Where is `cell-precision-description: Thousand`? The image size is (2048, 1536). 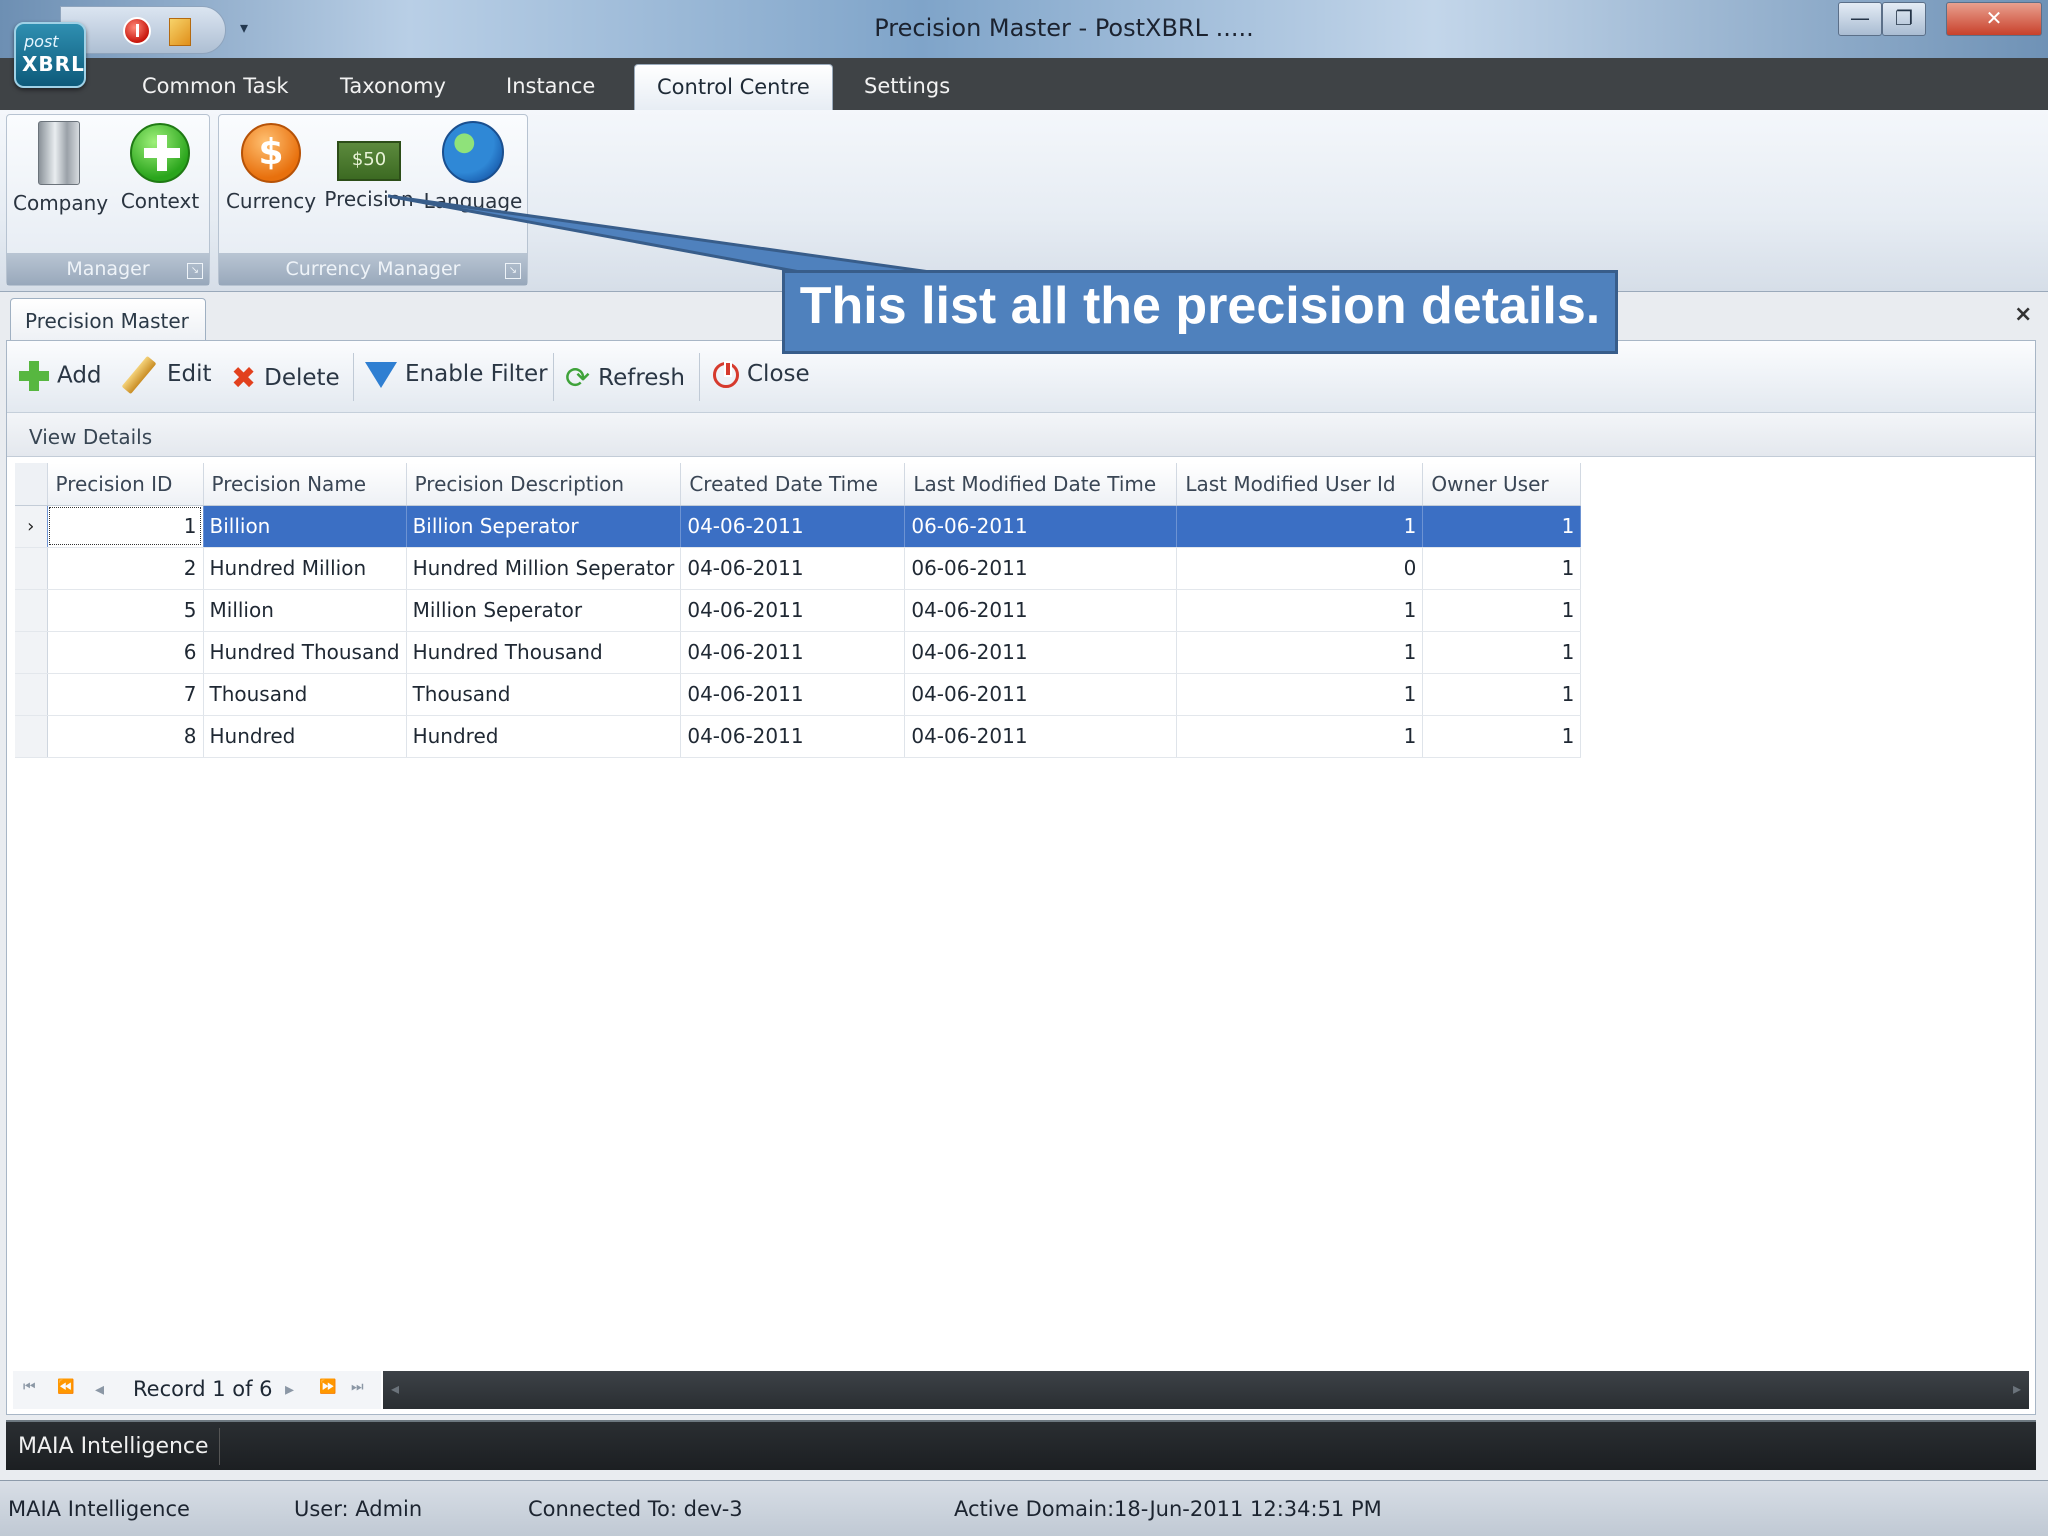
cell-precision-description: Thousand is located at coordinates (544, 694).